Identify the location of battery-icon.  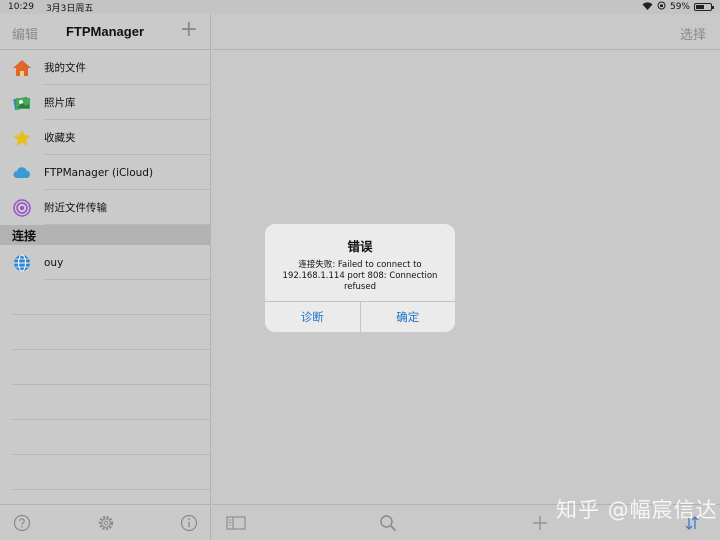
(704, 7).